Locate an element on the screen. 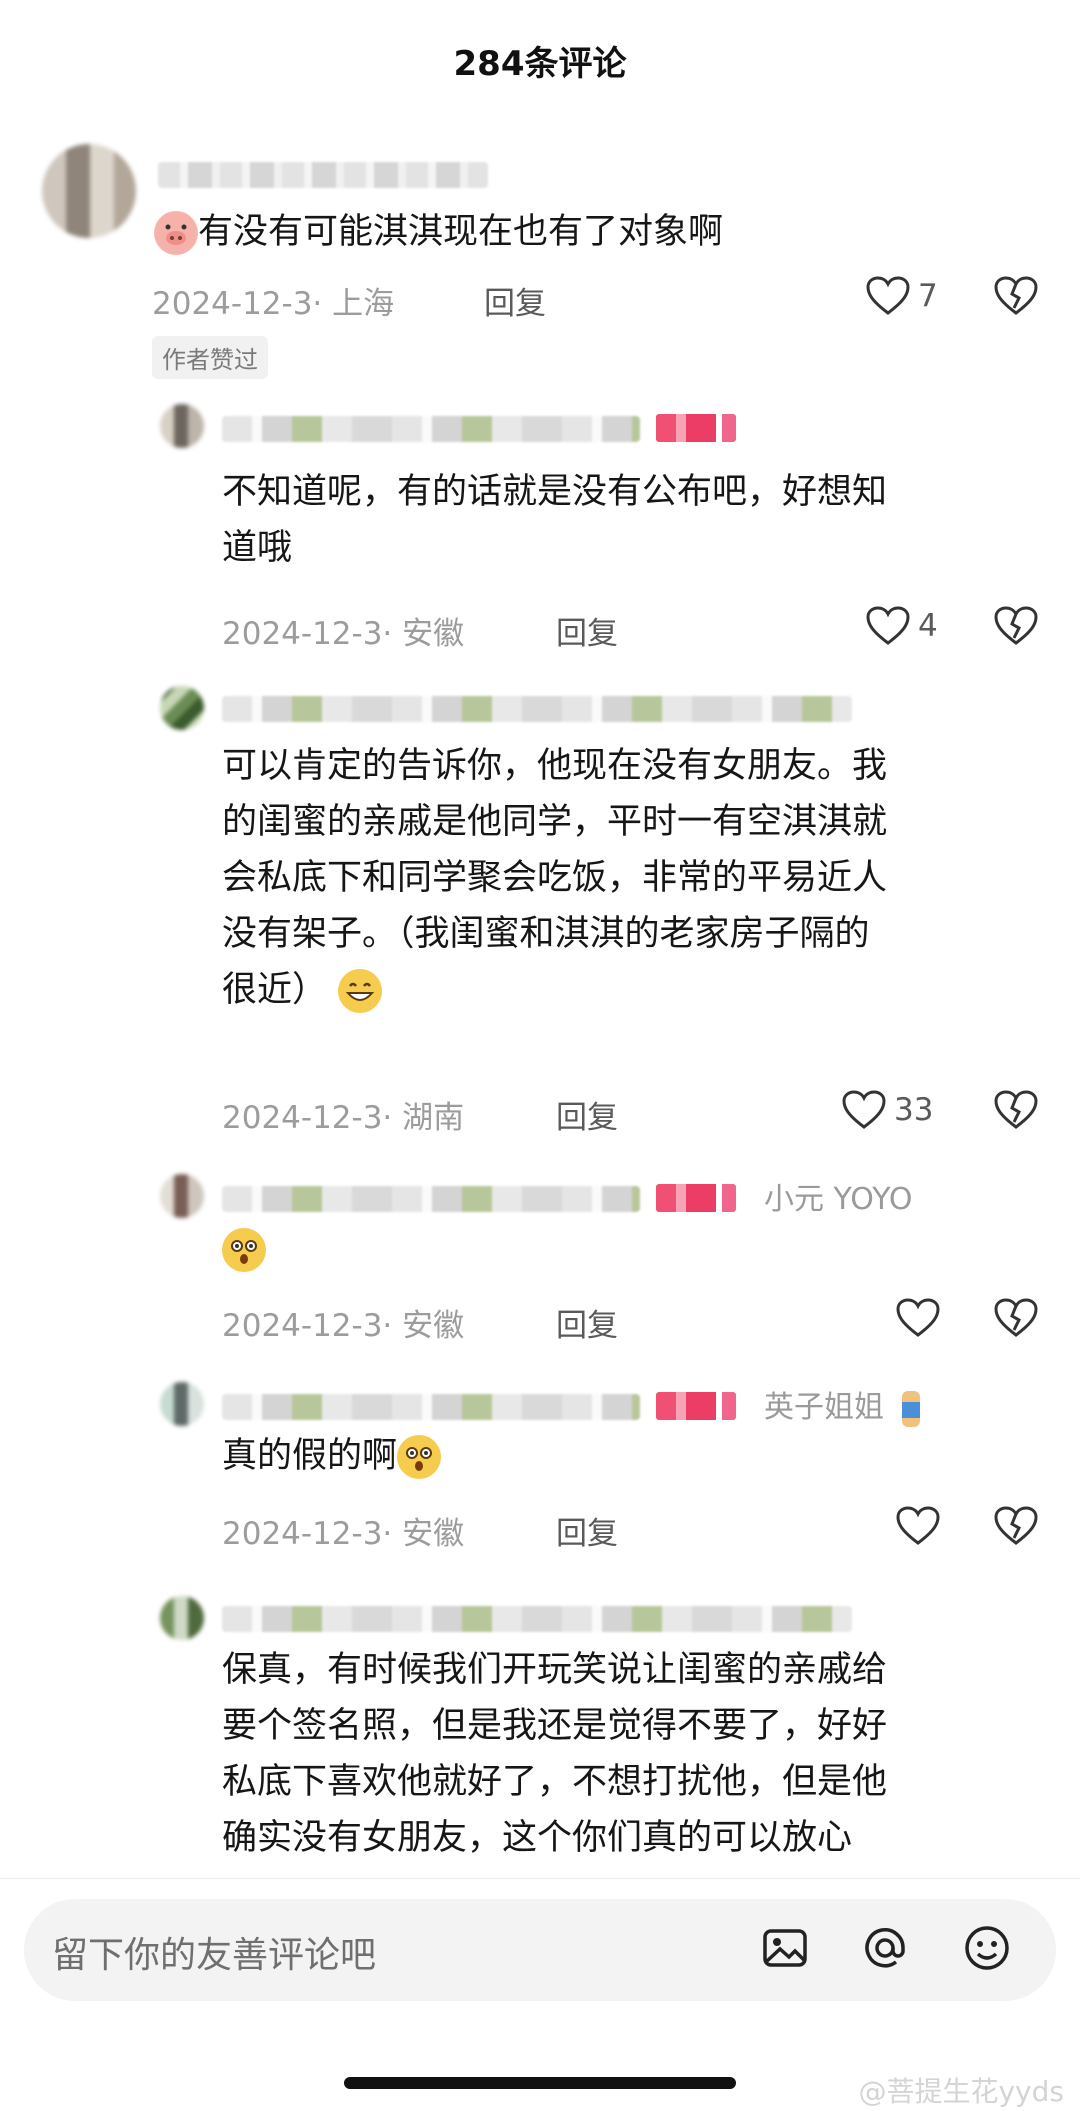 The image size is (1080, 2111). comment-line-last: 很近） is located at coordinates (554, 990).